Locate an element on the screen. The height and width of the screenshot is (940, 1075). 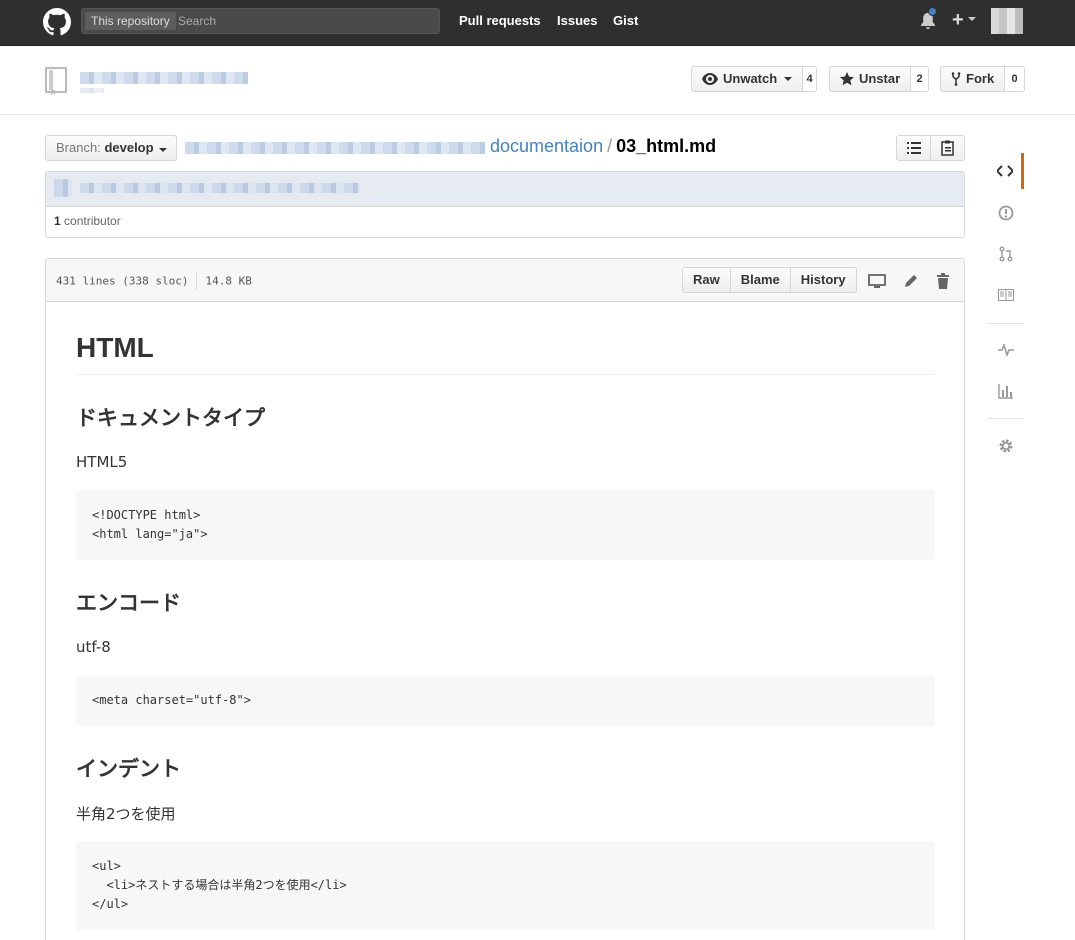
md-code-doctype: <!DOCTYPE html> <html lang="ja"> is located at coordinates (505, 525).